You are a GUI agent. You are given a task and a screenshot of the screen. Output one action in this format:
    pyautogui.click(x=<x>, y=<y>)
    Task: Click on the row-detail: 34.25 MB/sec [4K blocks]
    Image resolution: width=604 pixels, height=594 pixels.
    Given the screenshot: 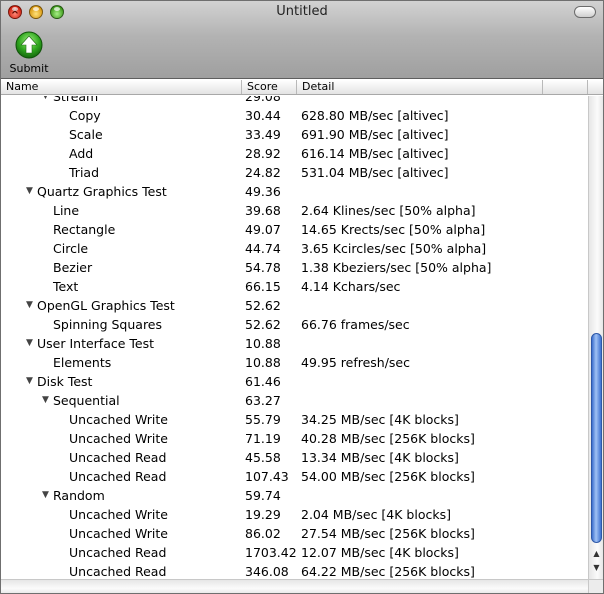 What is the action you would take?
    pyautogui.click(x=380, y=419)
    